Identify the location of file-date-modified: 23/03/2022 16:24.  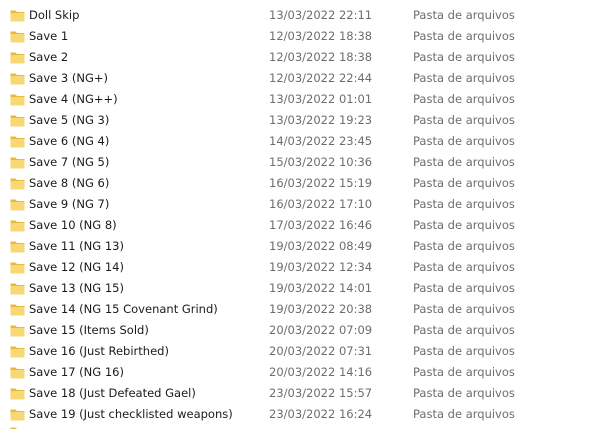
(321, 414).